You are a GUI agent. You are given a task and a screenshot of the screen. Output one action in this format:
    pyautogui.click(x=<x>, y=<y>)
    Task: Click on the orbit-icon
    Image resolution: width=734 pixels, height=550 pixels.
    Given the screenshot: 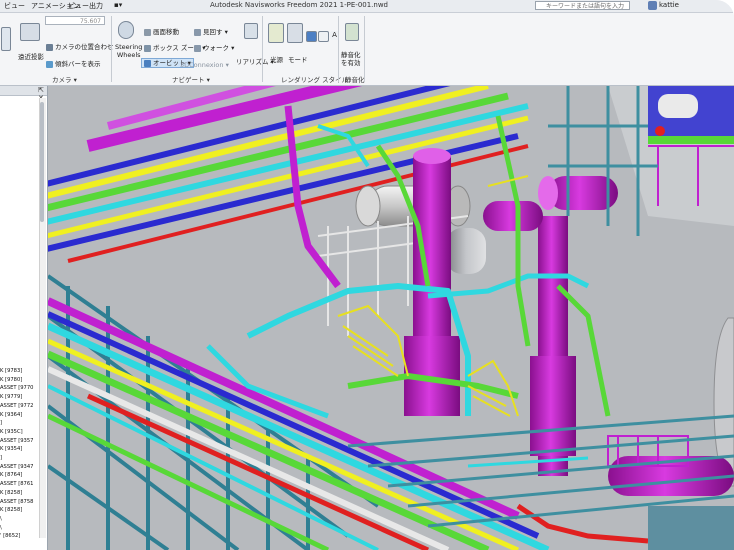 What is the action you would take?
    pyautogui.click(x=147, y=63)
    